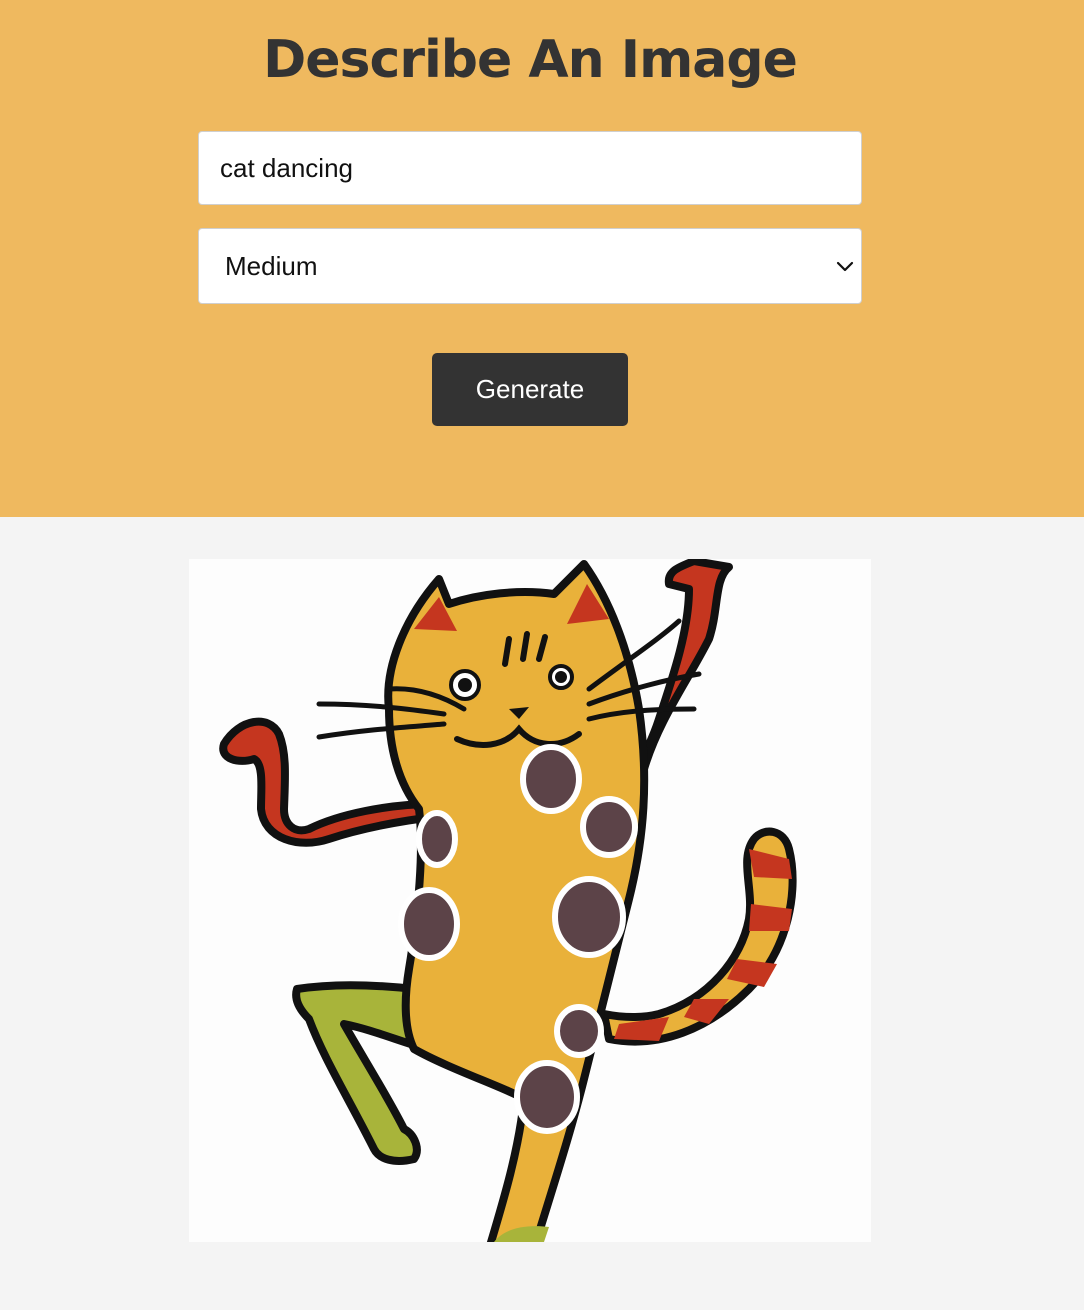 The height and width of the screenshot is (1310, 1084). What do you see at coordinates (271, 266) in the screenshot?
I see `size-select-value: Medium` at bounding box center [271, 266].